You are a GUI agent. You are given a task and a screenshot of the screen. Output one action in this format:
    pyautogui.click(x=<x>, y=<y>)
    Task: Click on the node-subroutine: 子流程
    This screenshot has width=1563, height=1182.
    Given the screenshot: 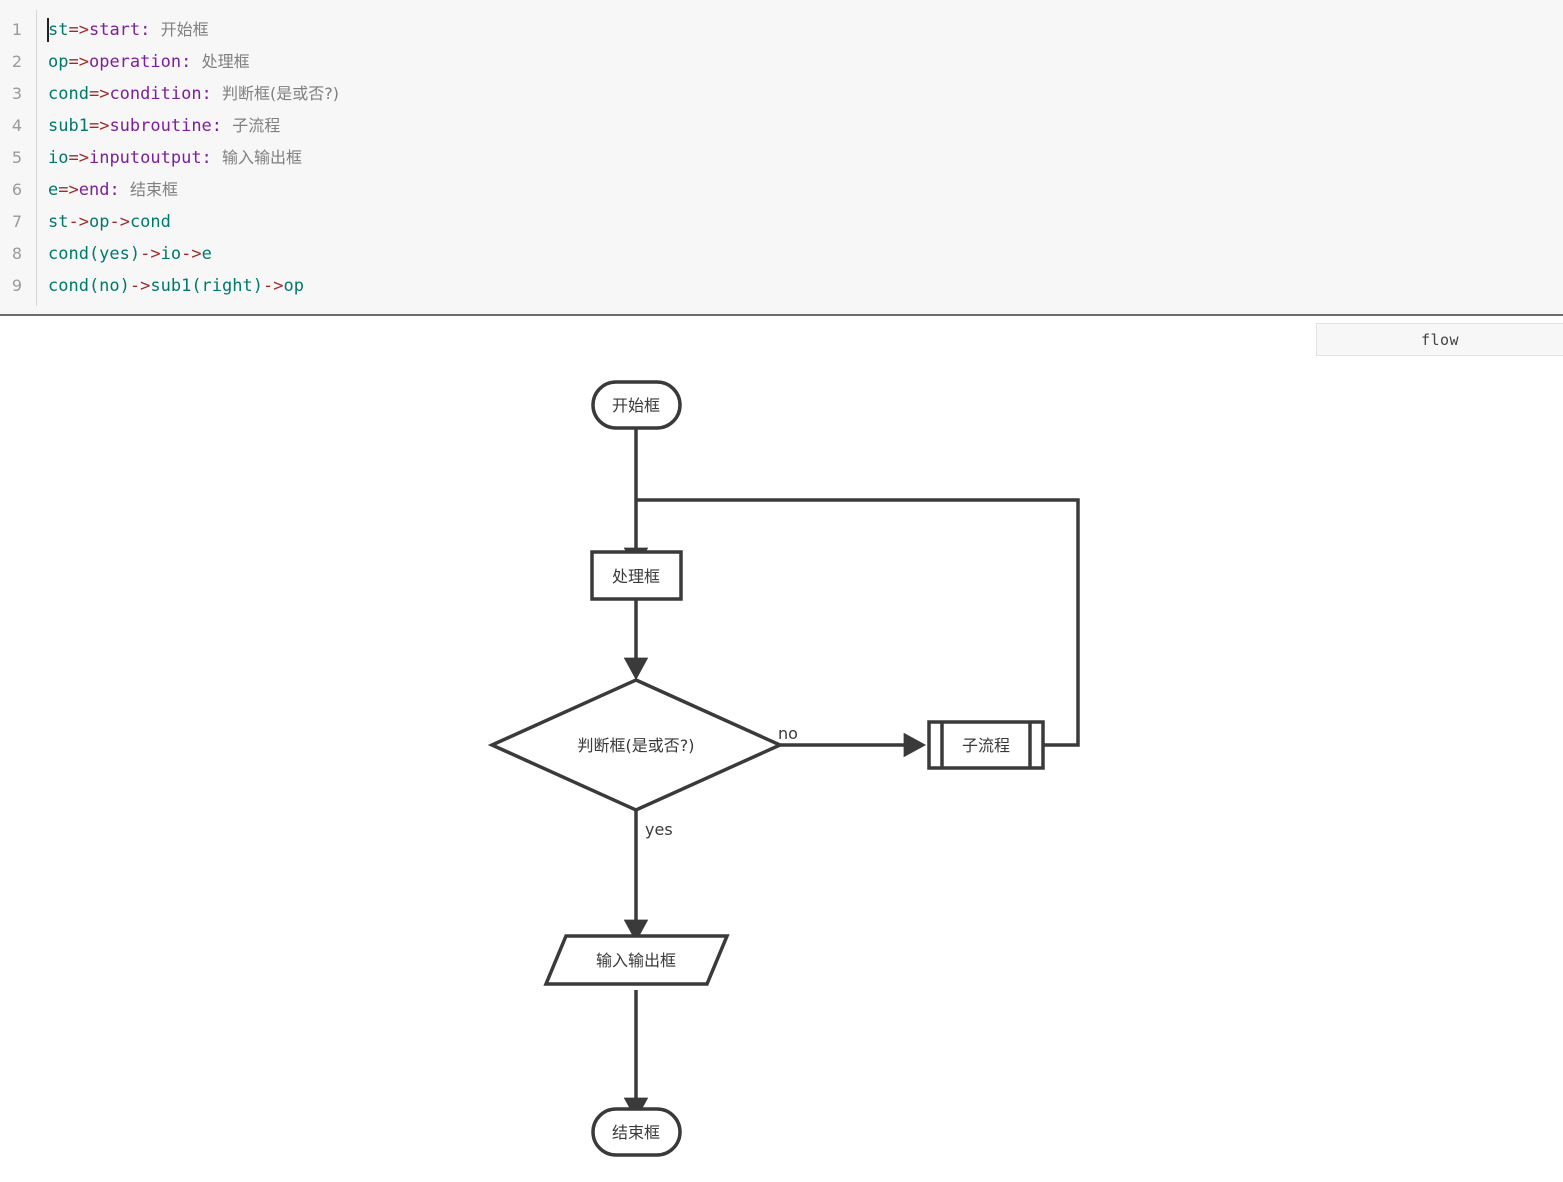 What is the action you would take?
    pyautogui.click(x=986, y=745)
    